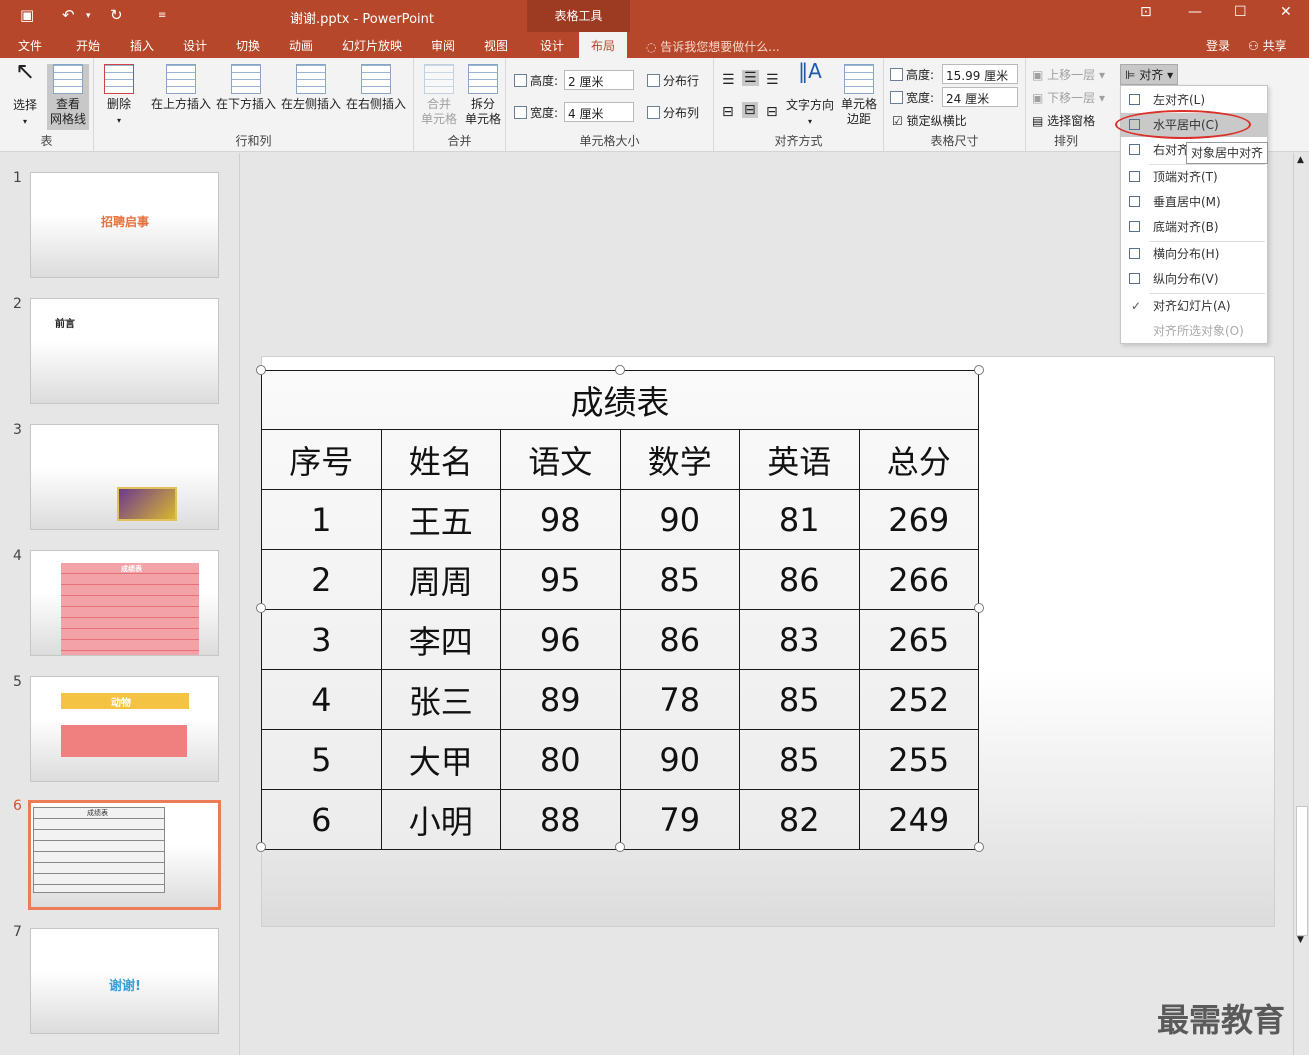 The height and width of the screenshot is (1055, 1309). I want to click on align-right-text-icon: ☰, so click(772, 80).